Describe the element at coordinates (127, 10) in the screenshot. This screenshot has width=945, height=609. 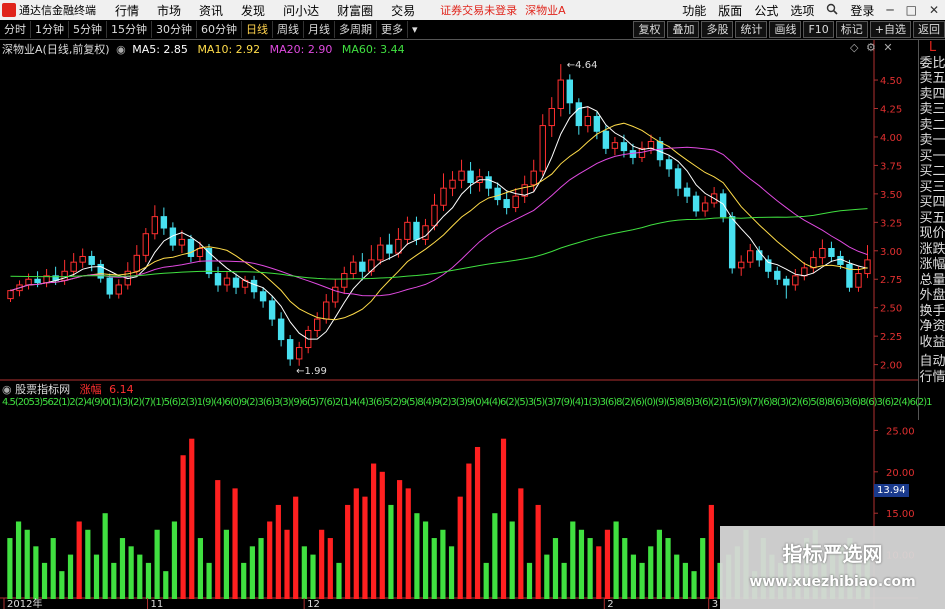
I see `menu-item-quotes: 行情` at that location.